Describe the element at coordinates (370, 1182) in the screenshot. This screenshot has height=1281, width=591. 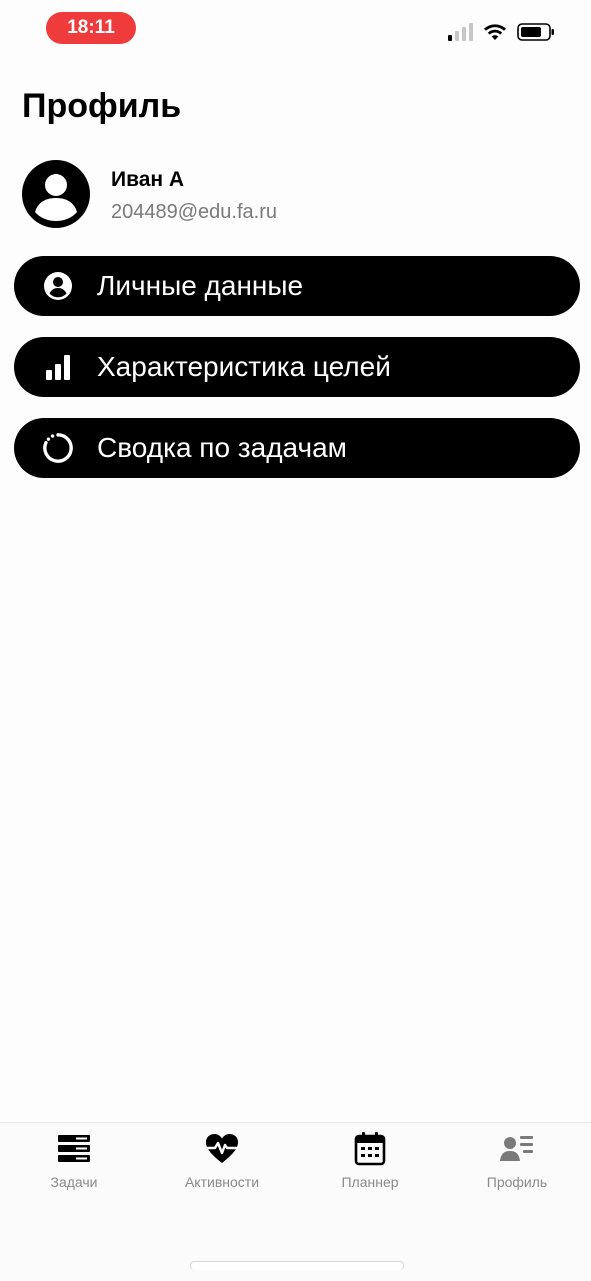
I see `tab-planner-label: Планнер` at that location.